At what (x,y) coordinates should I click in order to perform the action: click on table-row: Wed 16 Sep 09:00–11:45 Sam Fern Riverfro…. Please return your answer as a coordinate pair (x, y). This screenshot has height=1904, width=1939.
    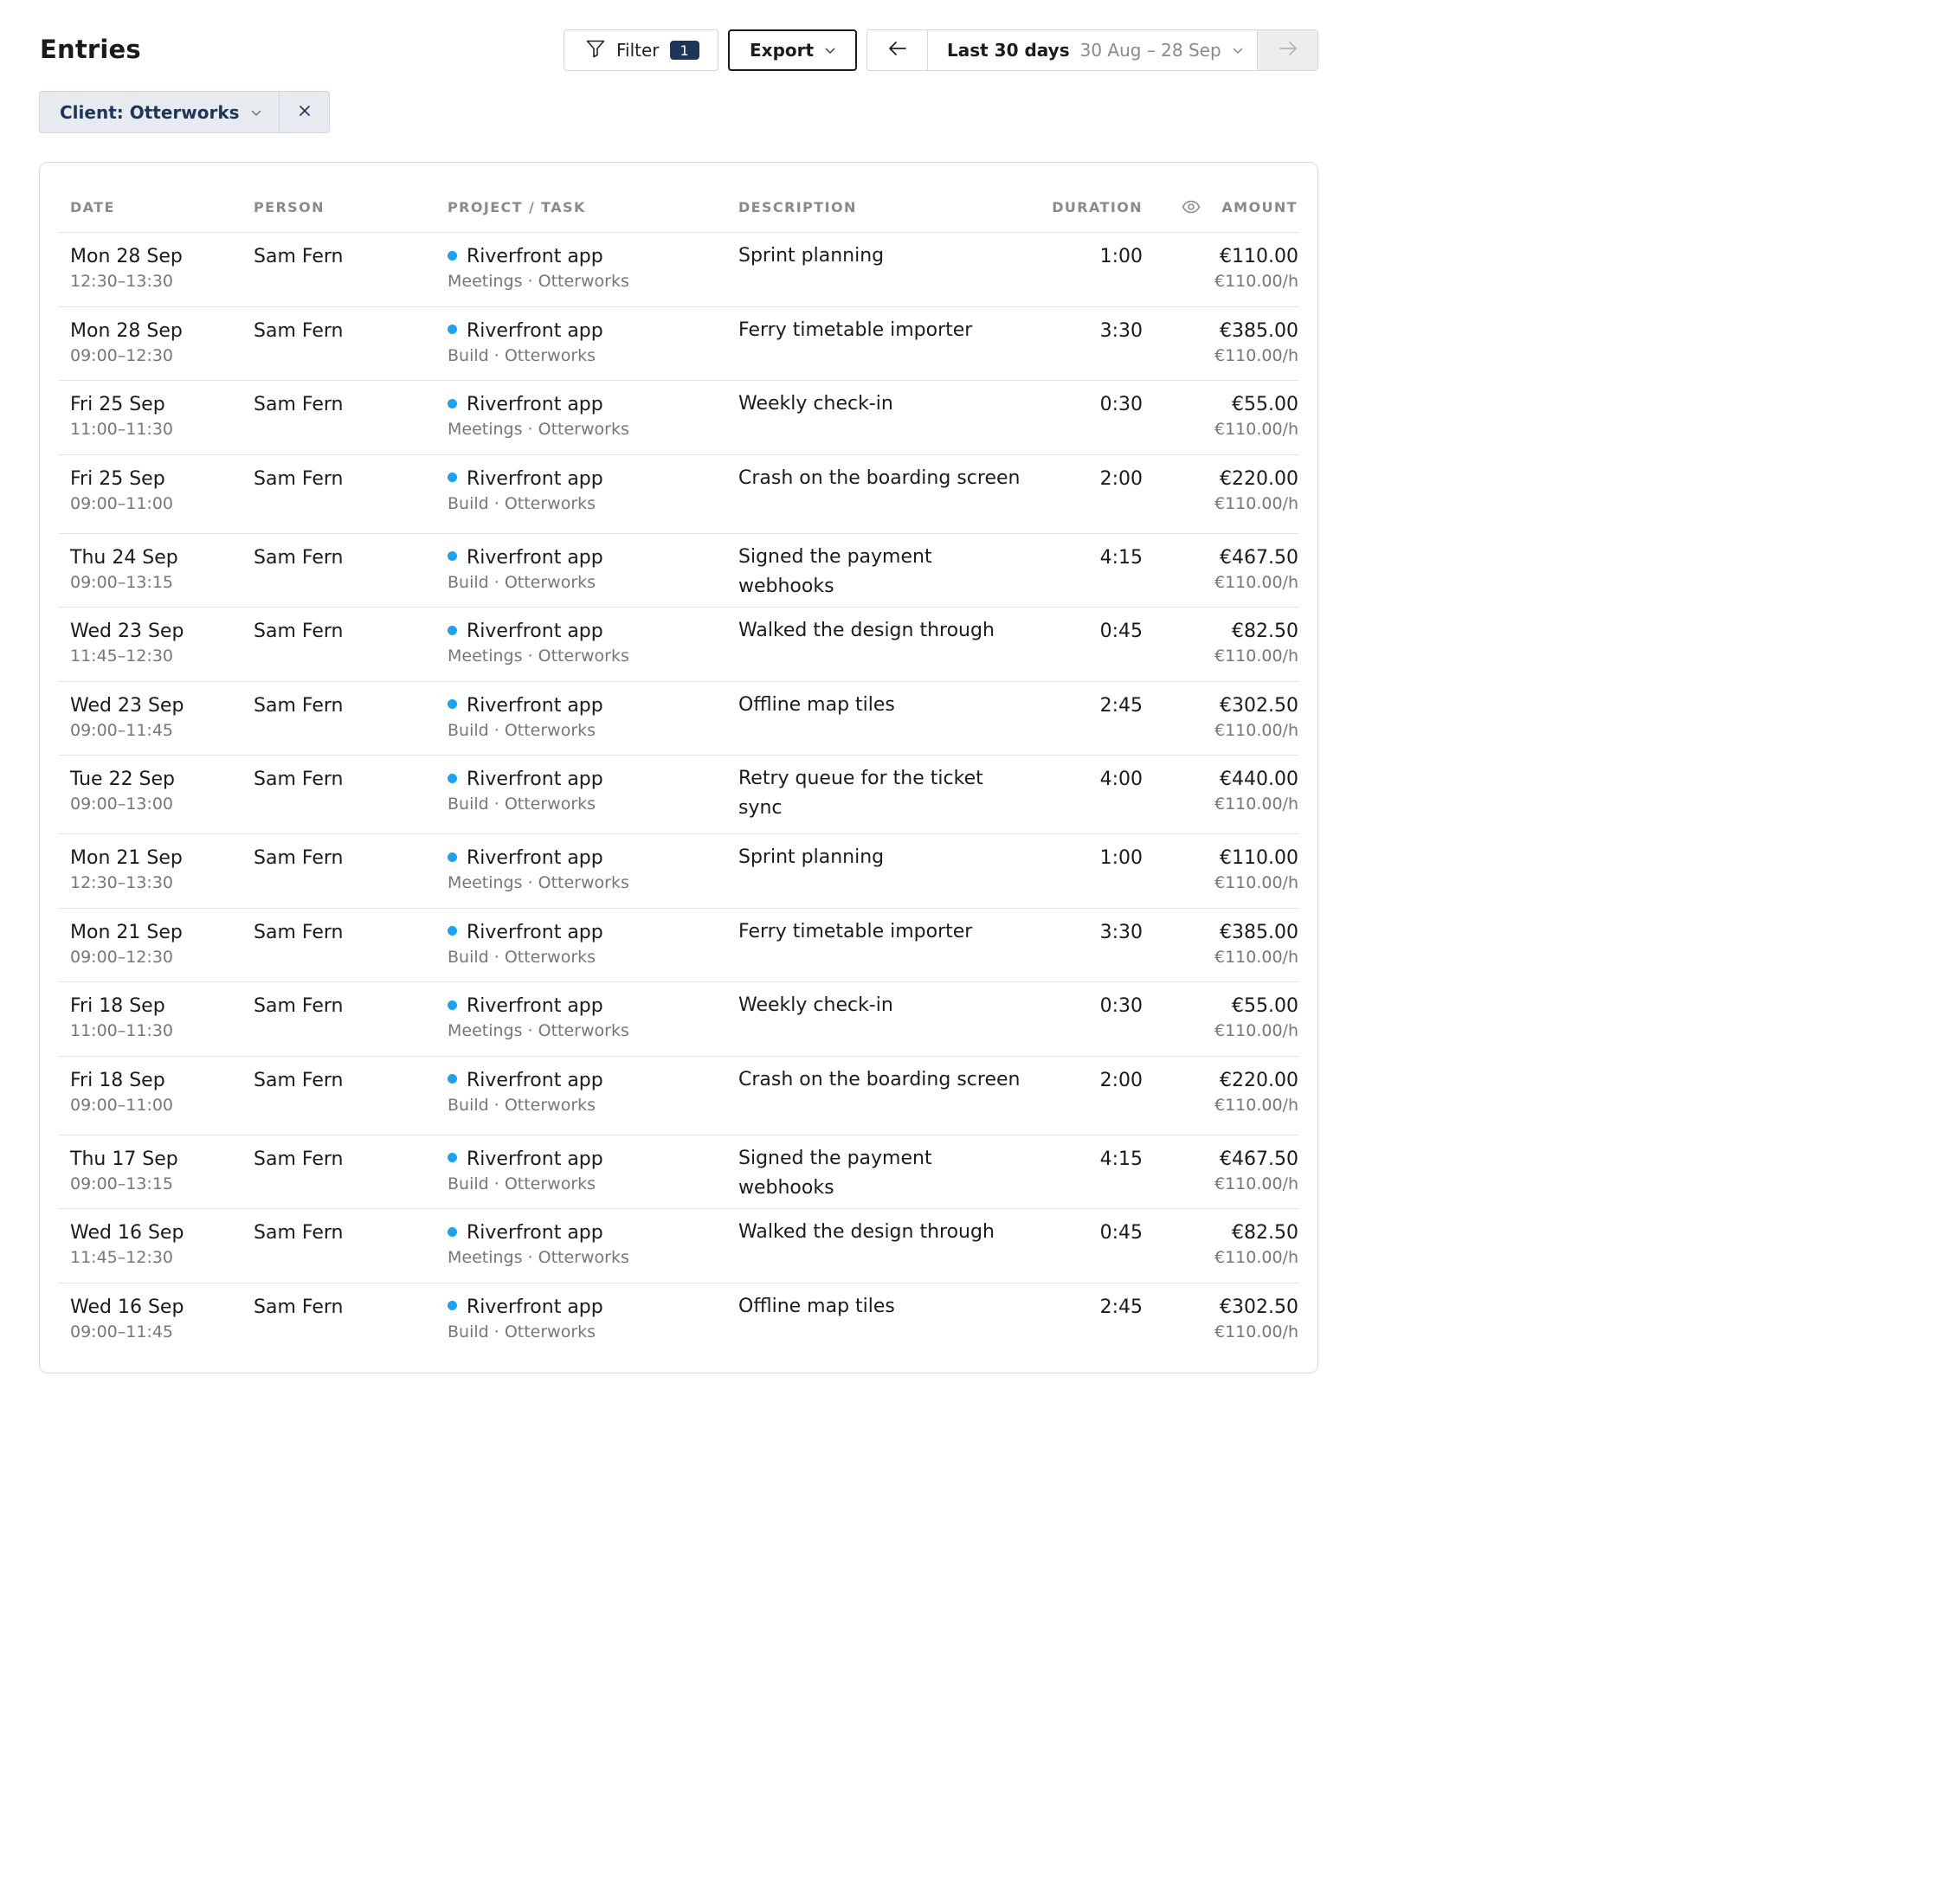
    Looking at the image, I should click on (678, 1319).